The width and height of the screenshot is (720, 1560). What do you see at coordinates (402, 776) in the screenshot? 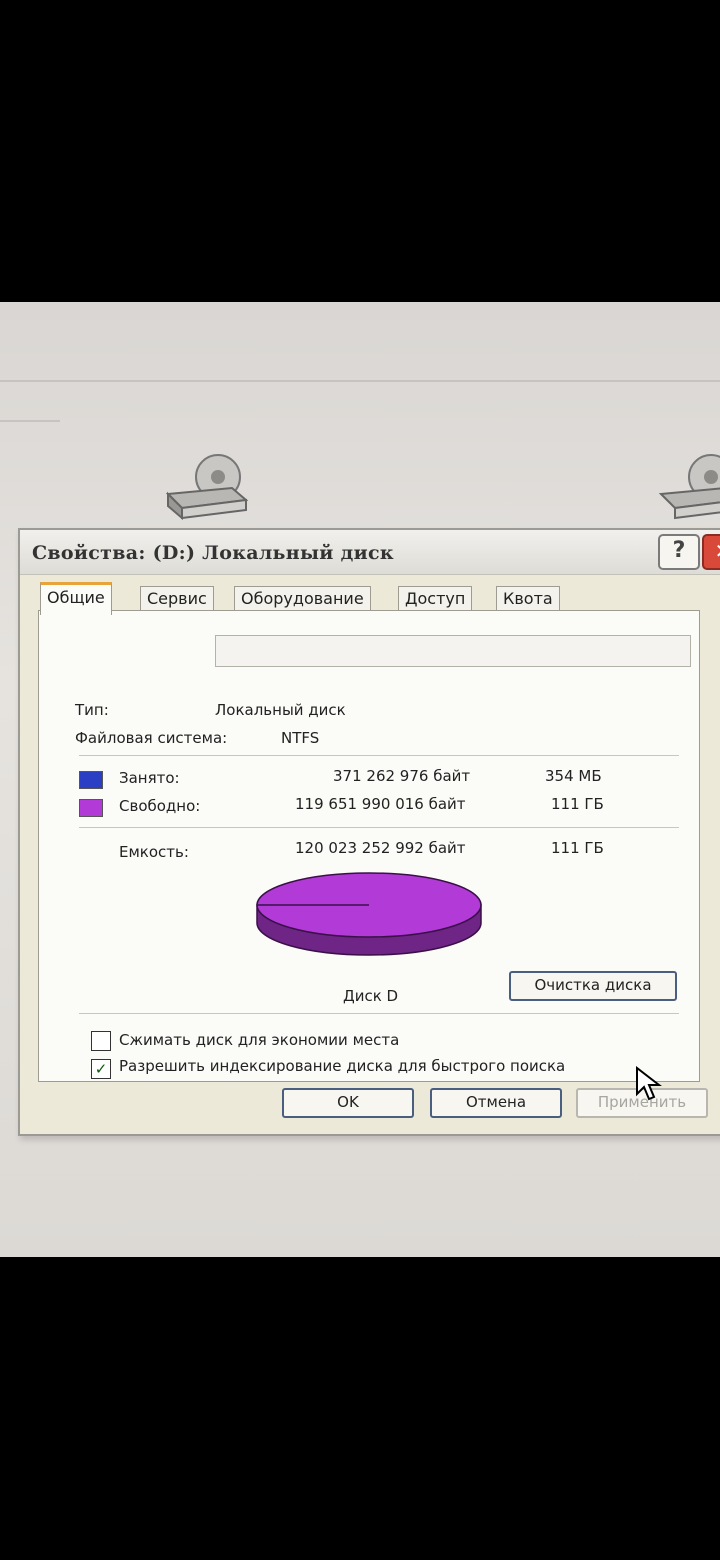
I see `used-bytes: 371 262 976 байт` at bounding box center [402, 776].